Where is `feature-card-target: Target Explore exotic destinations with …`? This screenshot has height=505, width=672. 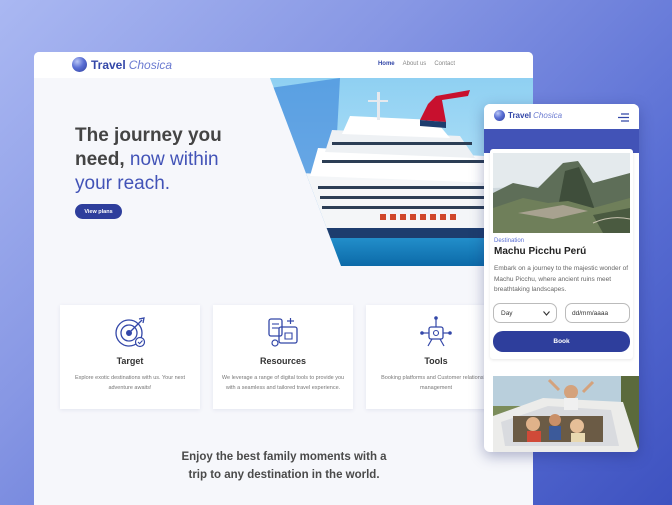
feature-card-target: Target Explore exotic destinations with … is located at coordinates (130, 357).